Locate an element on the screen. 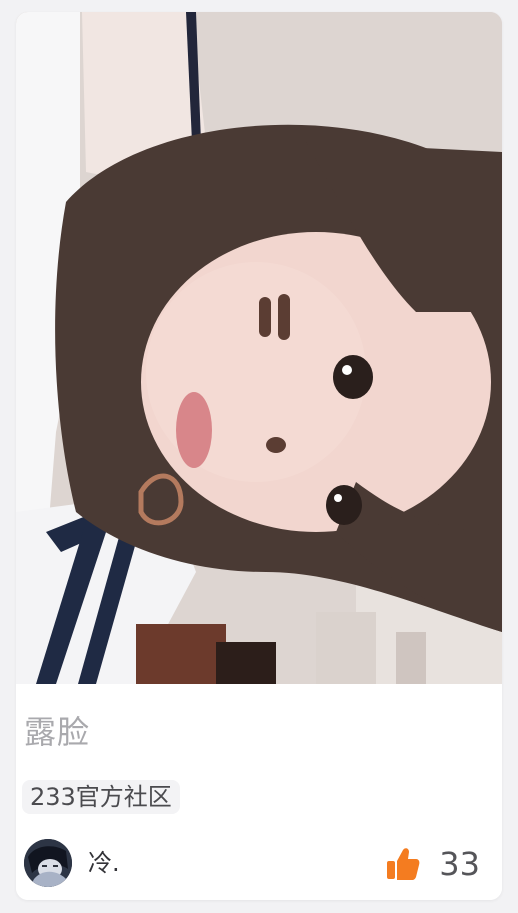 This screenshot has height=913, width=518. like-count: 33 is located at coordinates (459, 864).